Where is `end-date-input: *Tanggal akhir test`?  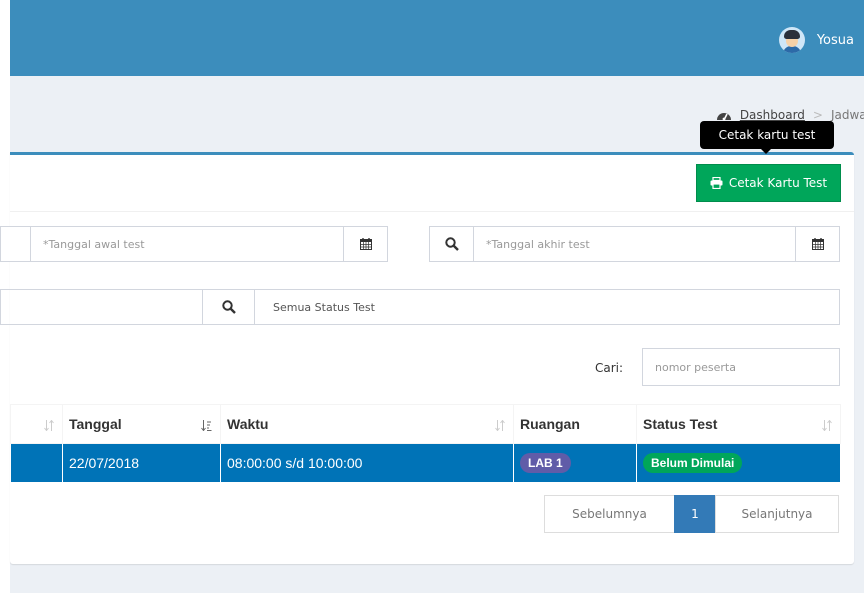
end-date-input: *Tanggal akhir test is located at coordinates (634, 244).